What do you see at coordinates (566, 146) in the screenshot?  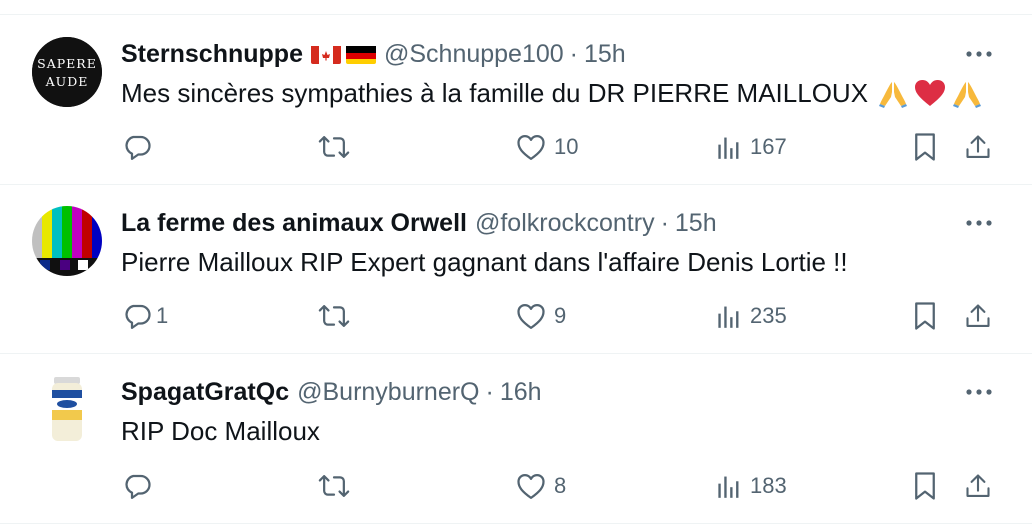 I see `like-count: 10` at bounding box center [566, 146].